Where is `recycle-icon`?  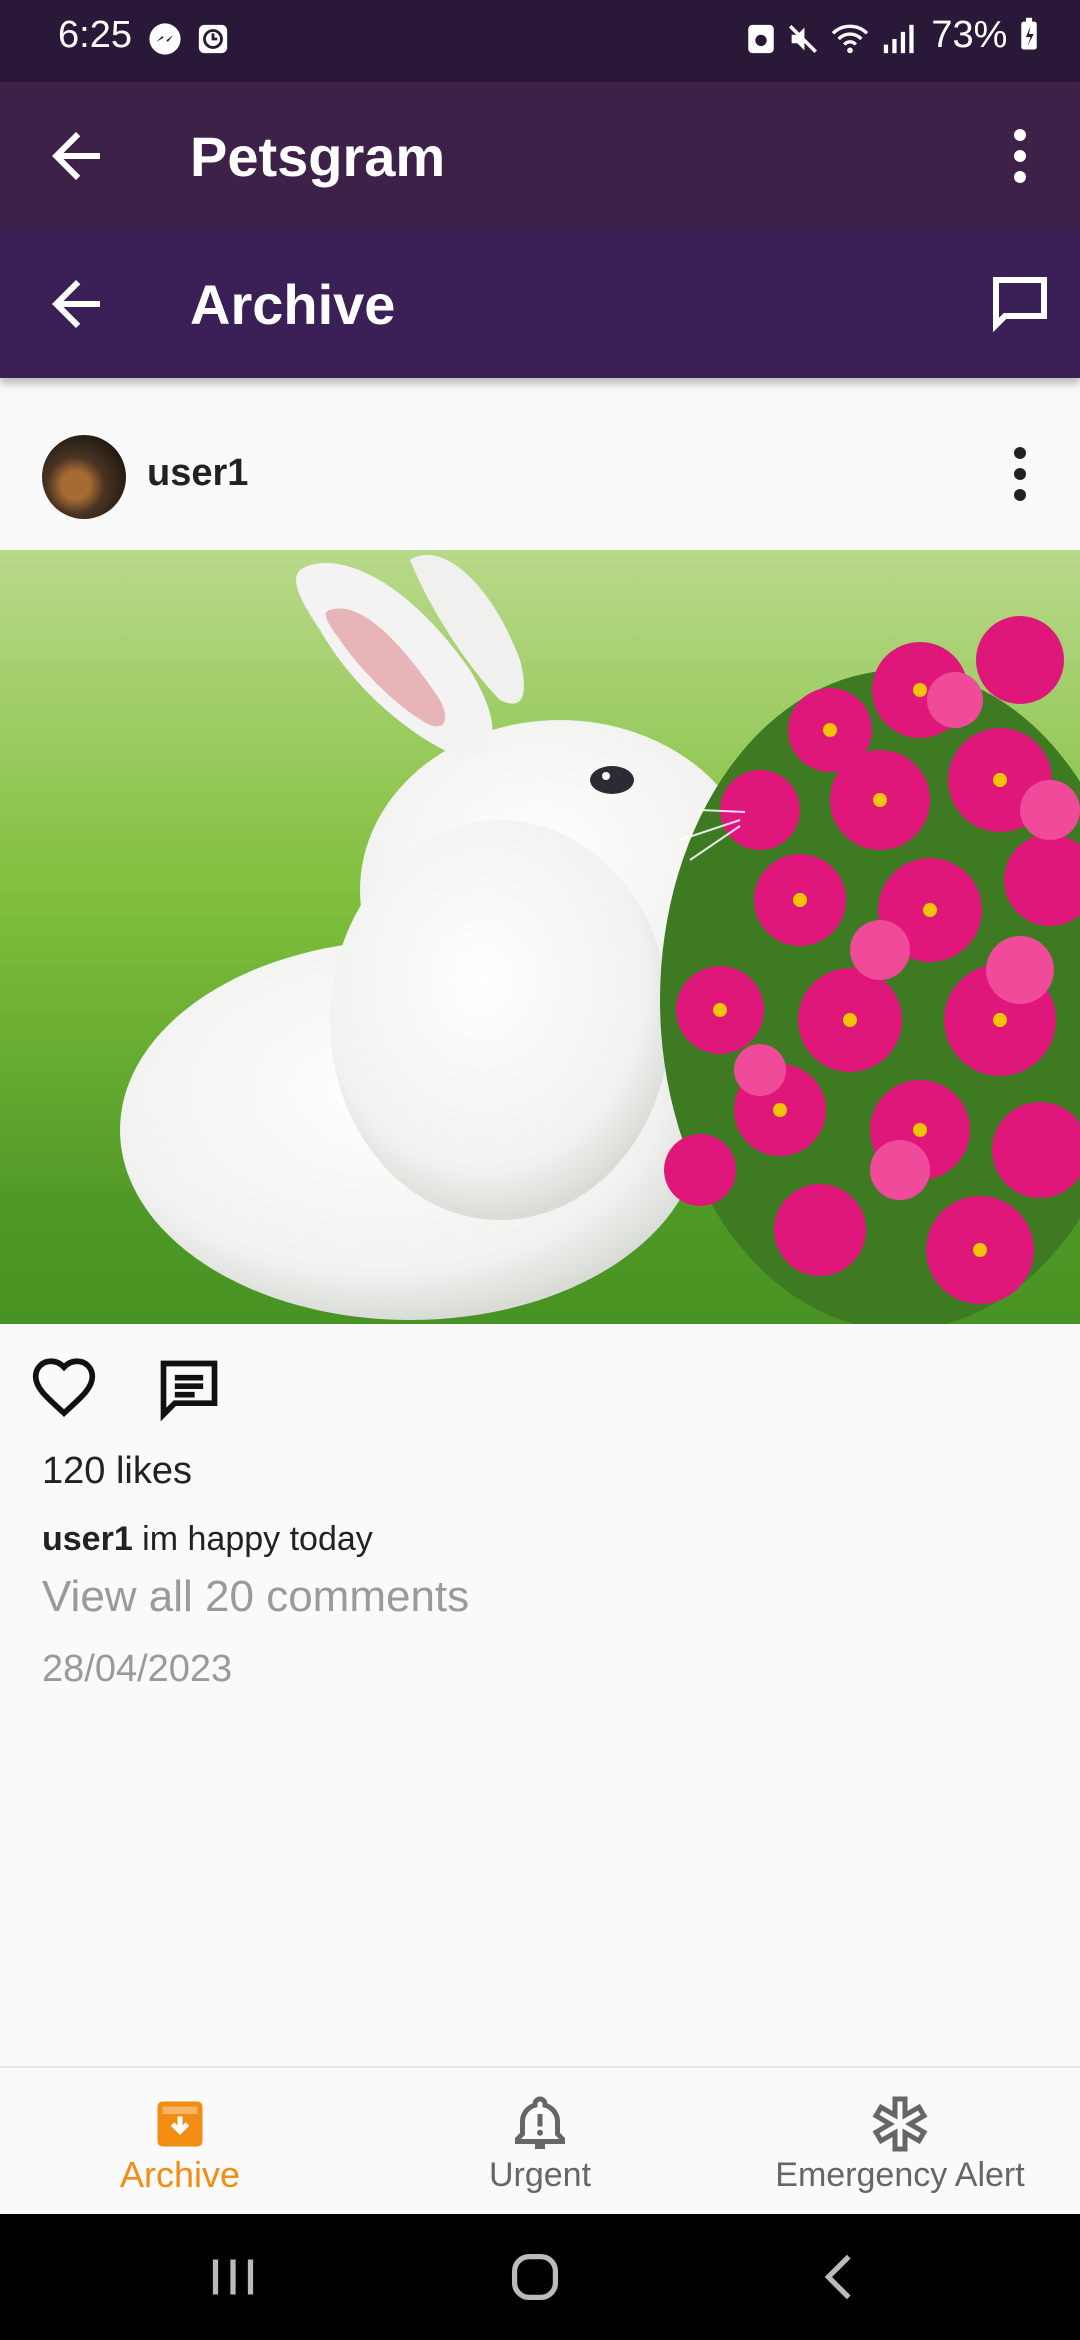
recycle-icon is located at coordinates (761, 39).